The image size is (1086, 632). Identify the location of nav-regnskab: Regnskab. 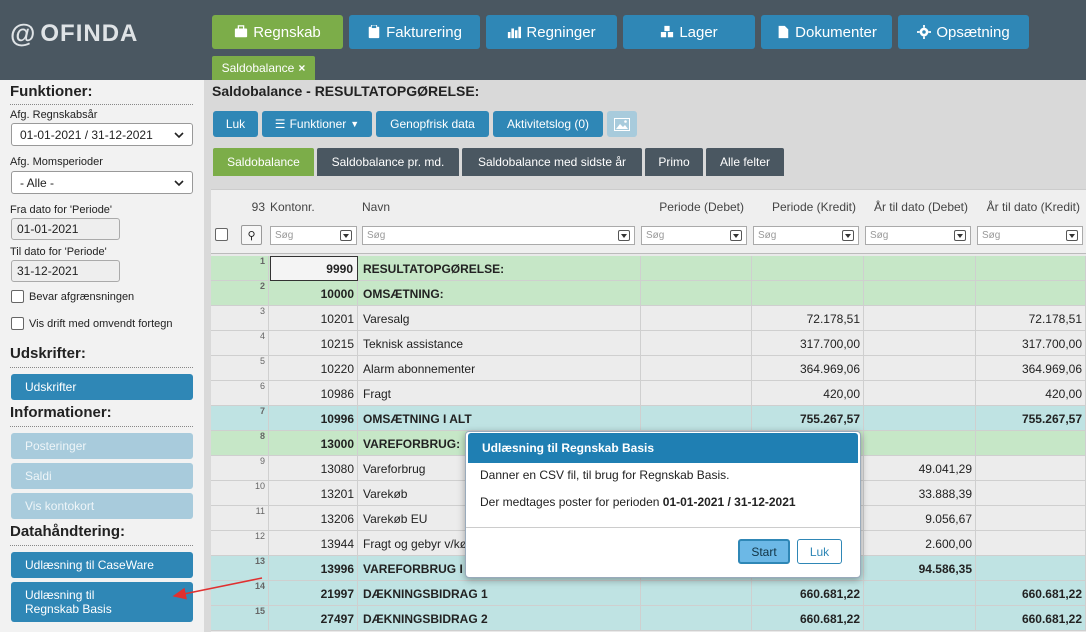
(277, 32).